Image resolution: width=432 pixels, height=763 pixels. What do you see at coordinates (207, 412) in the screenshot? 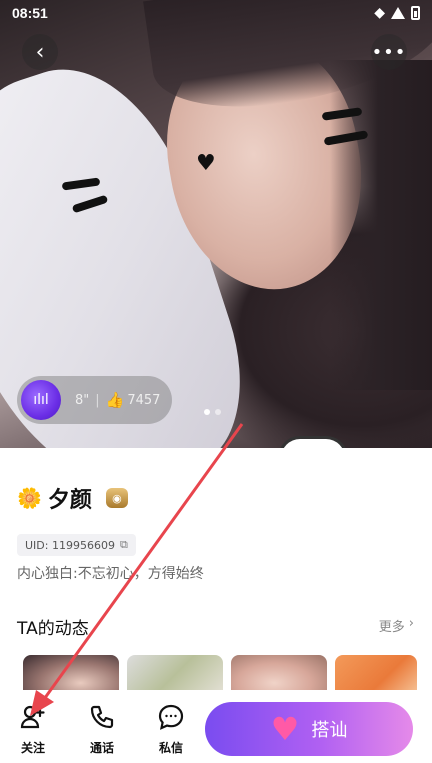
I see `carousel-dot-active` at bounding box center [207, 412].